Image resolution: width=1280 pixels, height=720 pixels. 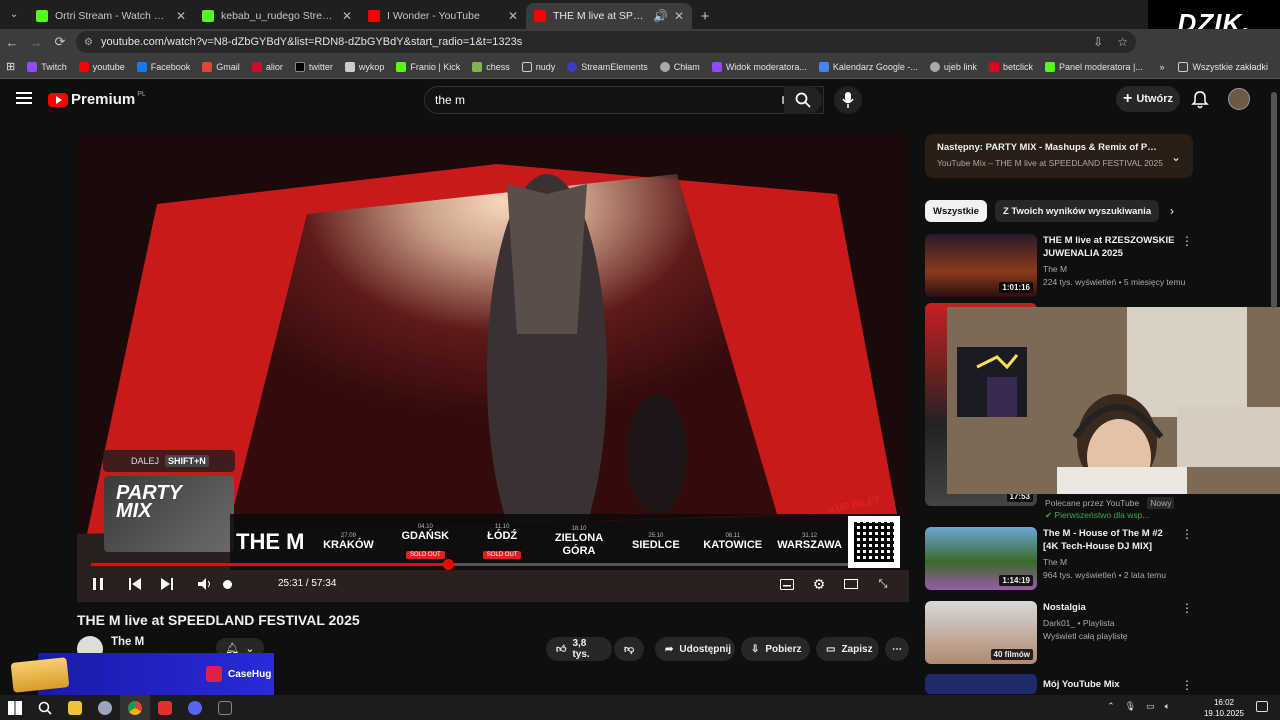 What do you see at coordinates (14, 14) in the screenshot?
I see `tab-search-icon: ⌄` at bounding box center [14, 14].